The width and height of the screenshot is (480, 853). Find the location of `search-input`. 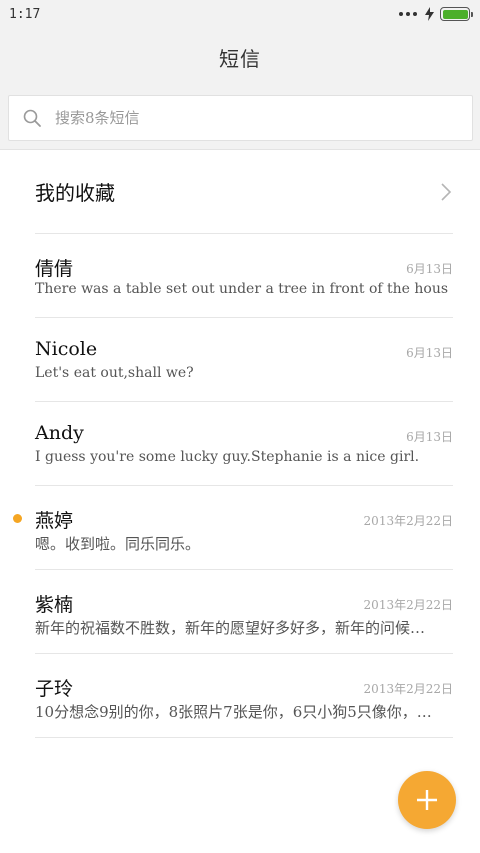

search-input is located at coordinates (245, 118).